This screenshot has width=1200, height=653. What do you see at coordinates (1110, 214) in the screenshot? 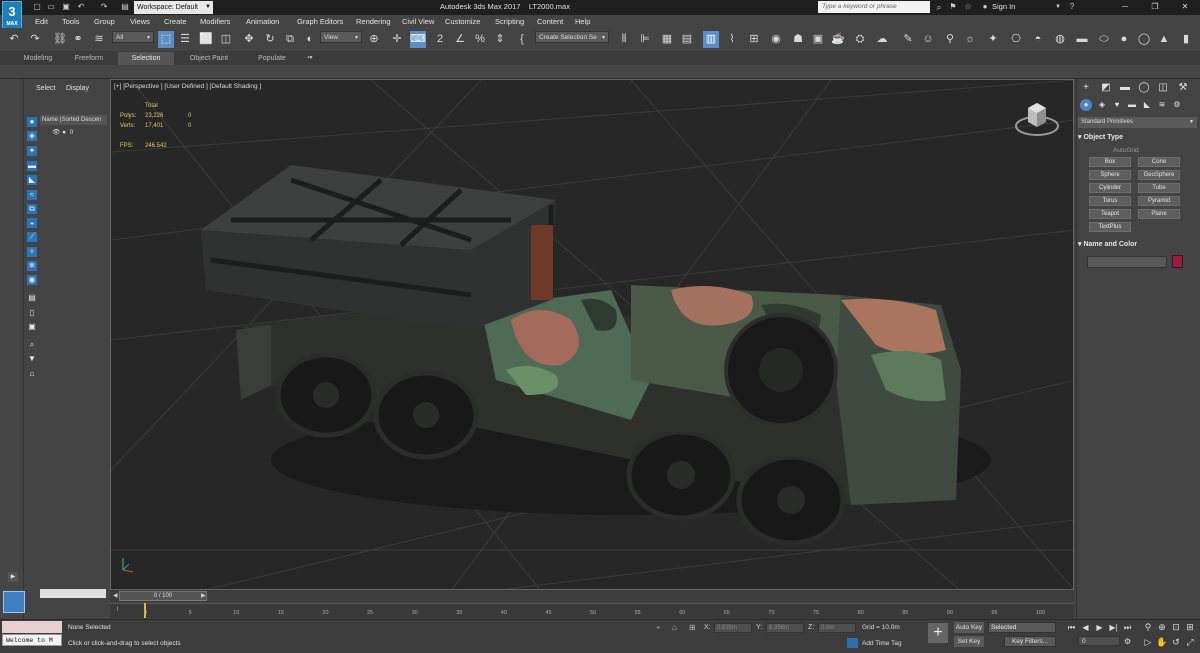
I see `teapot-button: Teapot` at bounding box center [1110, 214].